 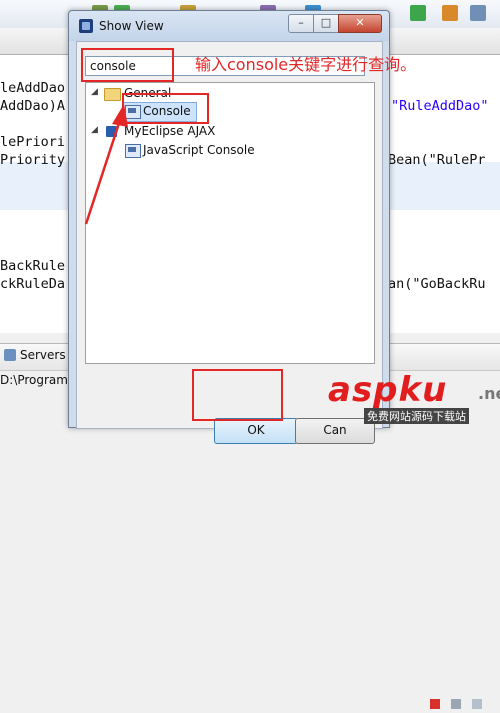 What do you see at coordinates (106, 164) in the screenshot?
I see `annotation-arrow` at bounding box center [106, 164].